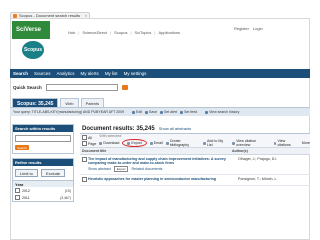 This screenshot has width=320, height=240. Describe the element at coordinates (234, 143) in the screenshot. I see `chart-icon` at that location.